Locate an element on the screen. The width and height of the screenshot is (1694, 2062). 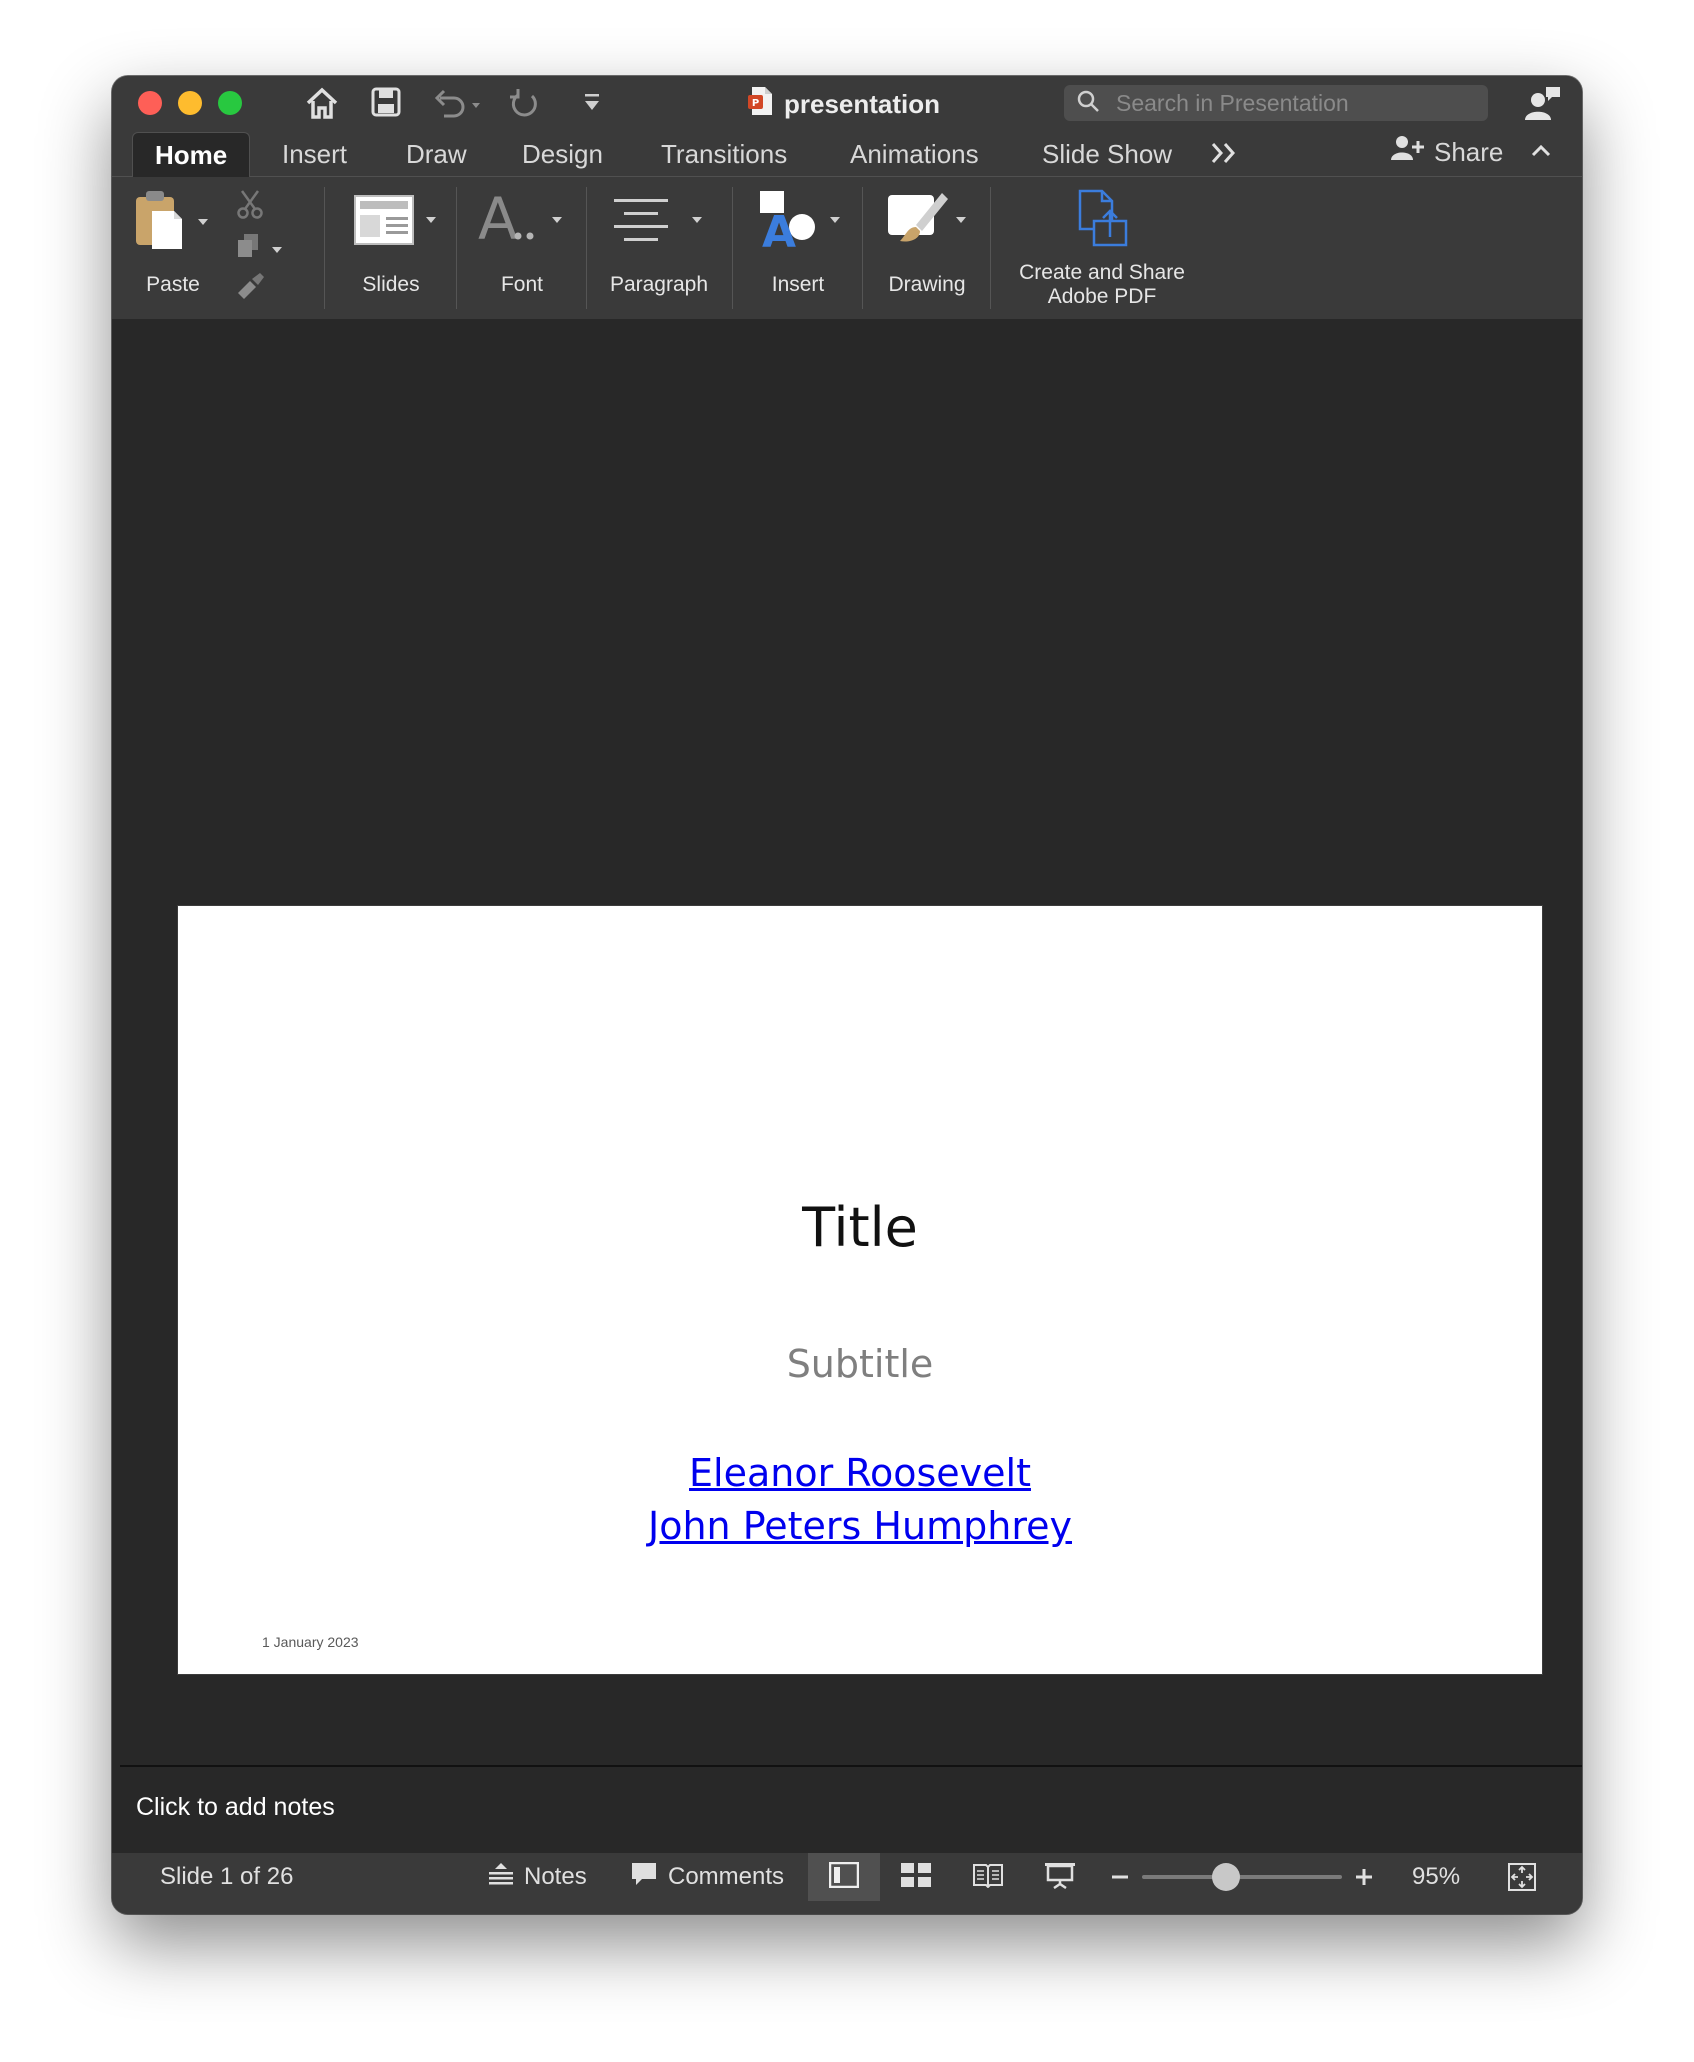
slide-title: Title is located at coordinates (860, 1227).